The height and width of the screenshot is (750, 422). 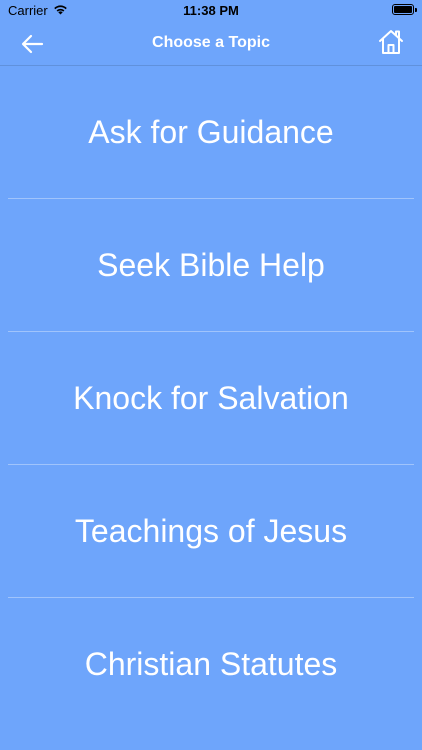 I want to click on topic-label: Ask for Guidance, so click(x=211, y=132).